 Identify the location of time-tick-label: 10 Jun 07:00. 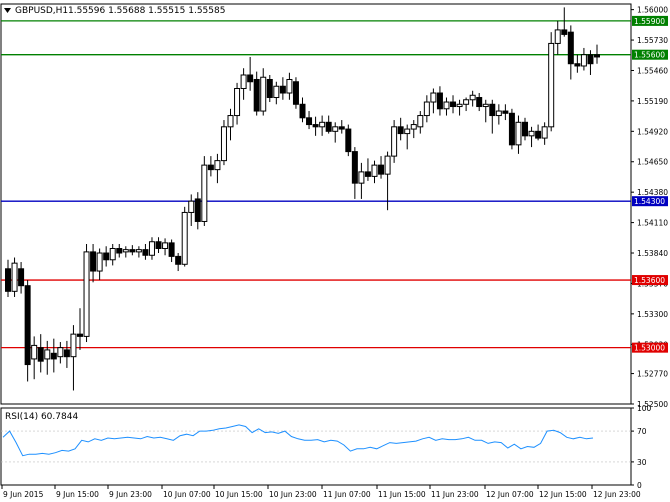
(187, 494).